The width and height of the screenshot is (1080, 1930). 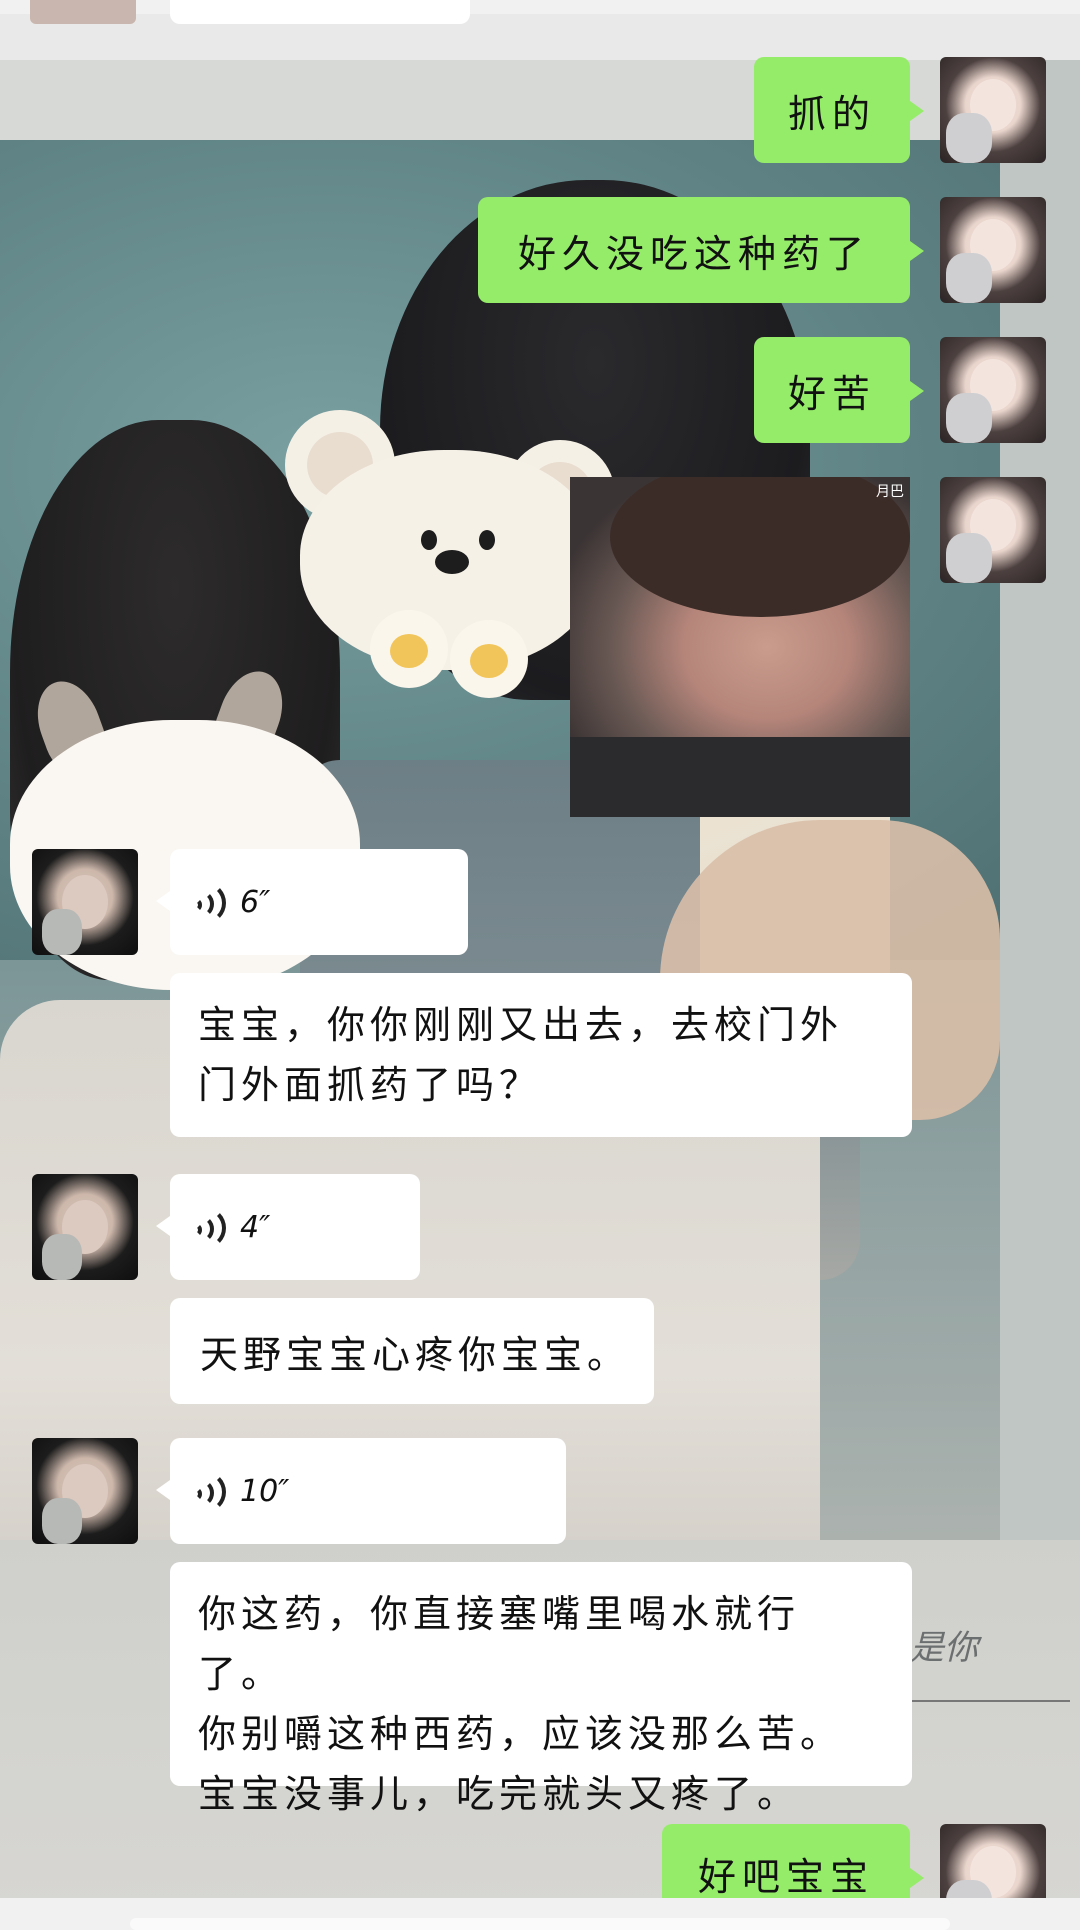 What do you see at coordinates (540, 1924) in the screenshot?
I see `input-bar-partial` at bounding box center [540, 1924].